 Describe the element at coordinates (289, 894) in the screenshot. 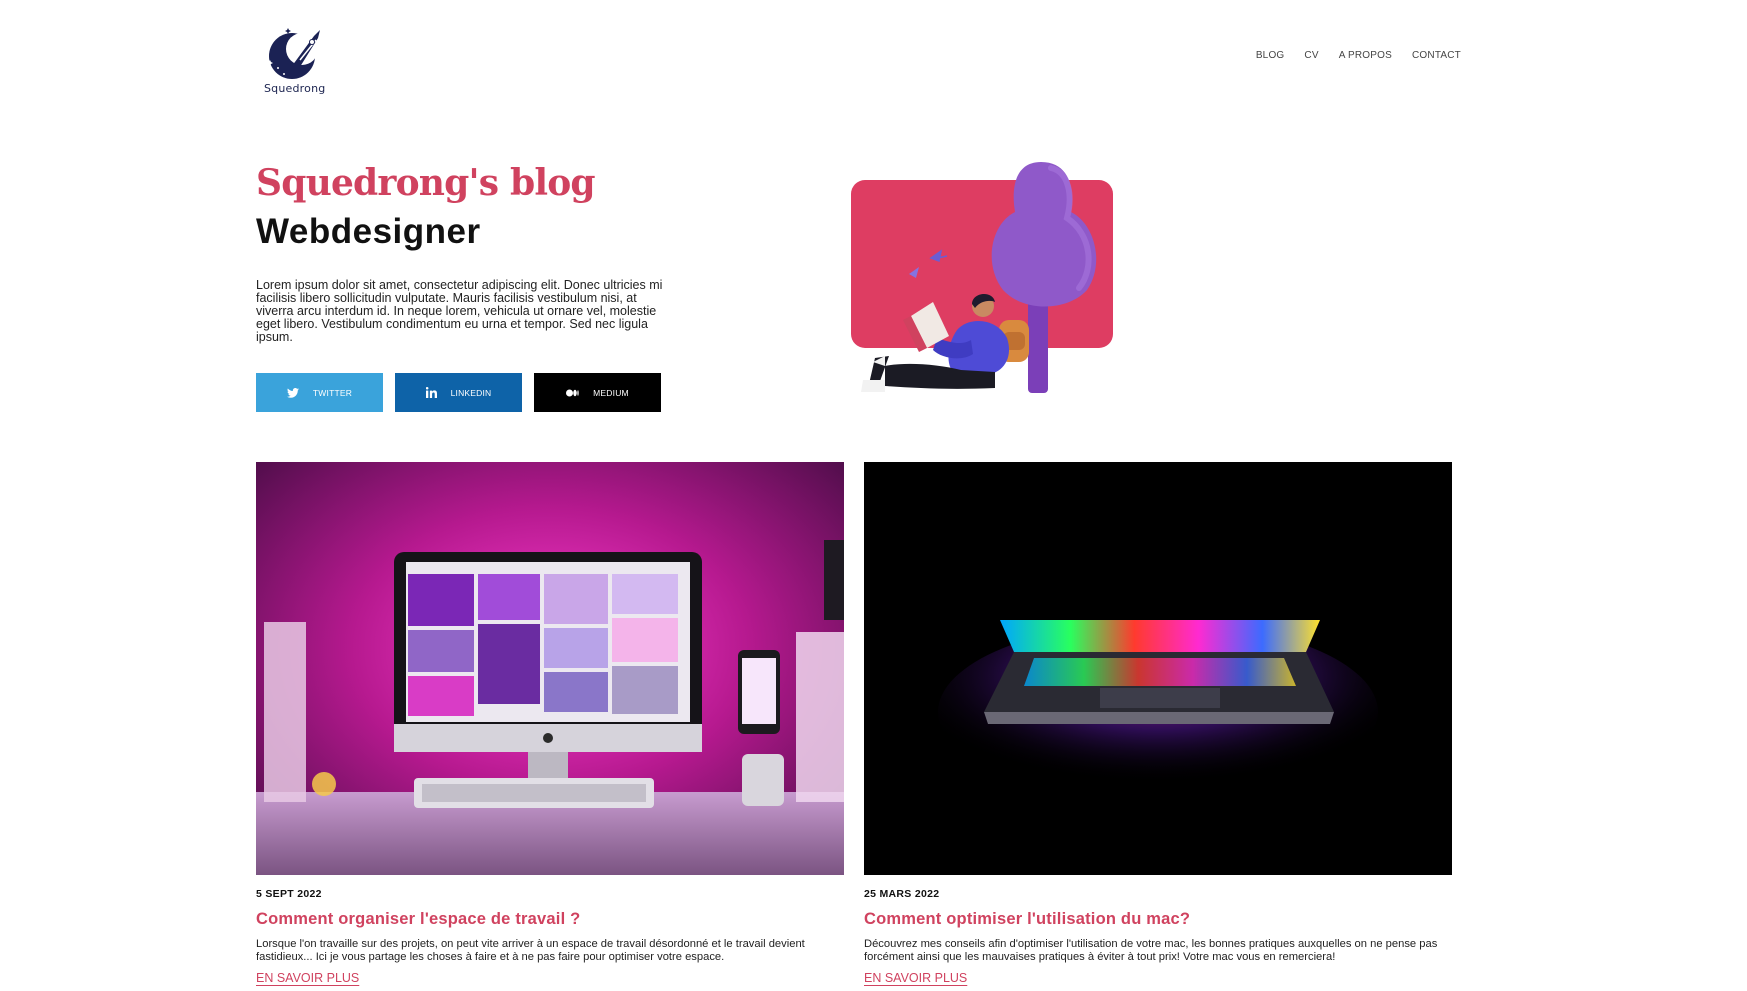

I see `article-date: 5 SEPT 2022` at that location.